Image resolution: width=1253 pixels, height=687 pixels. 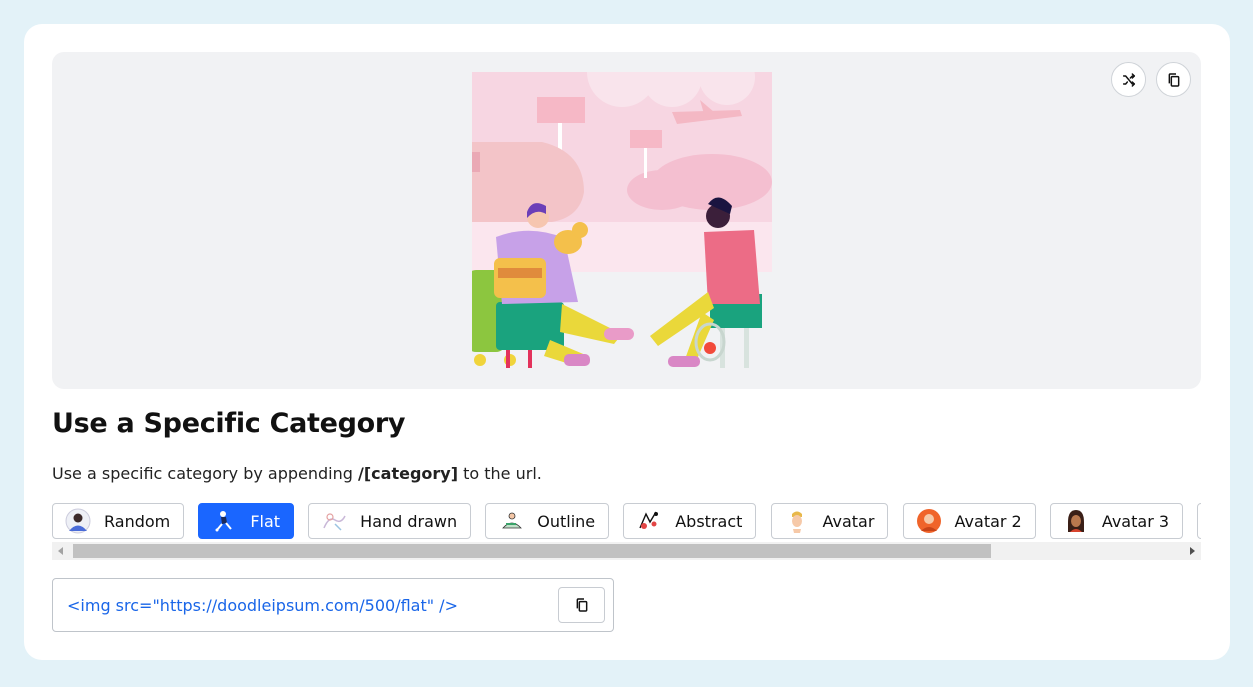 I want to click on avatar-thumb, so click(x=797, y=521).